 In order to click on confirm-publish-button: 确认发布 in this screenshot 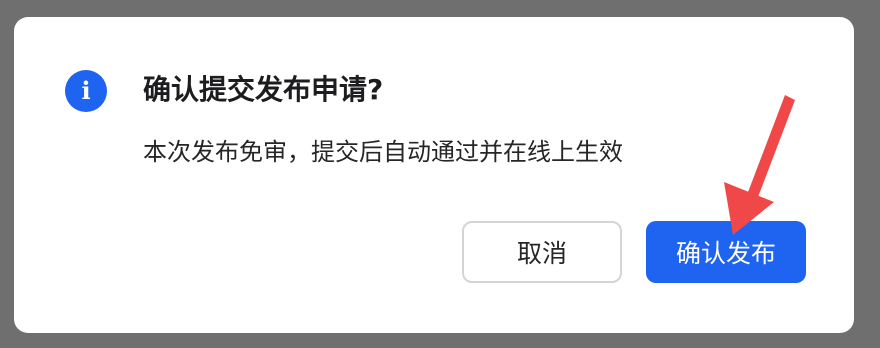, I will do `click(726, 252)`.